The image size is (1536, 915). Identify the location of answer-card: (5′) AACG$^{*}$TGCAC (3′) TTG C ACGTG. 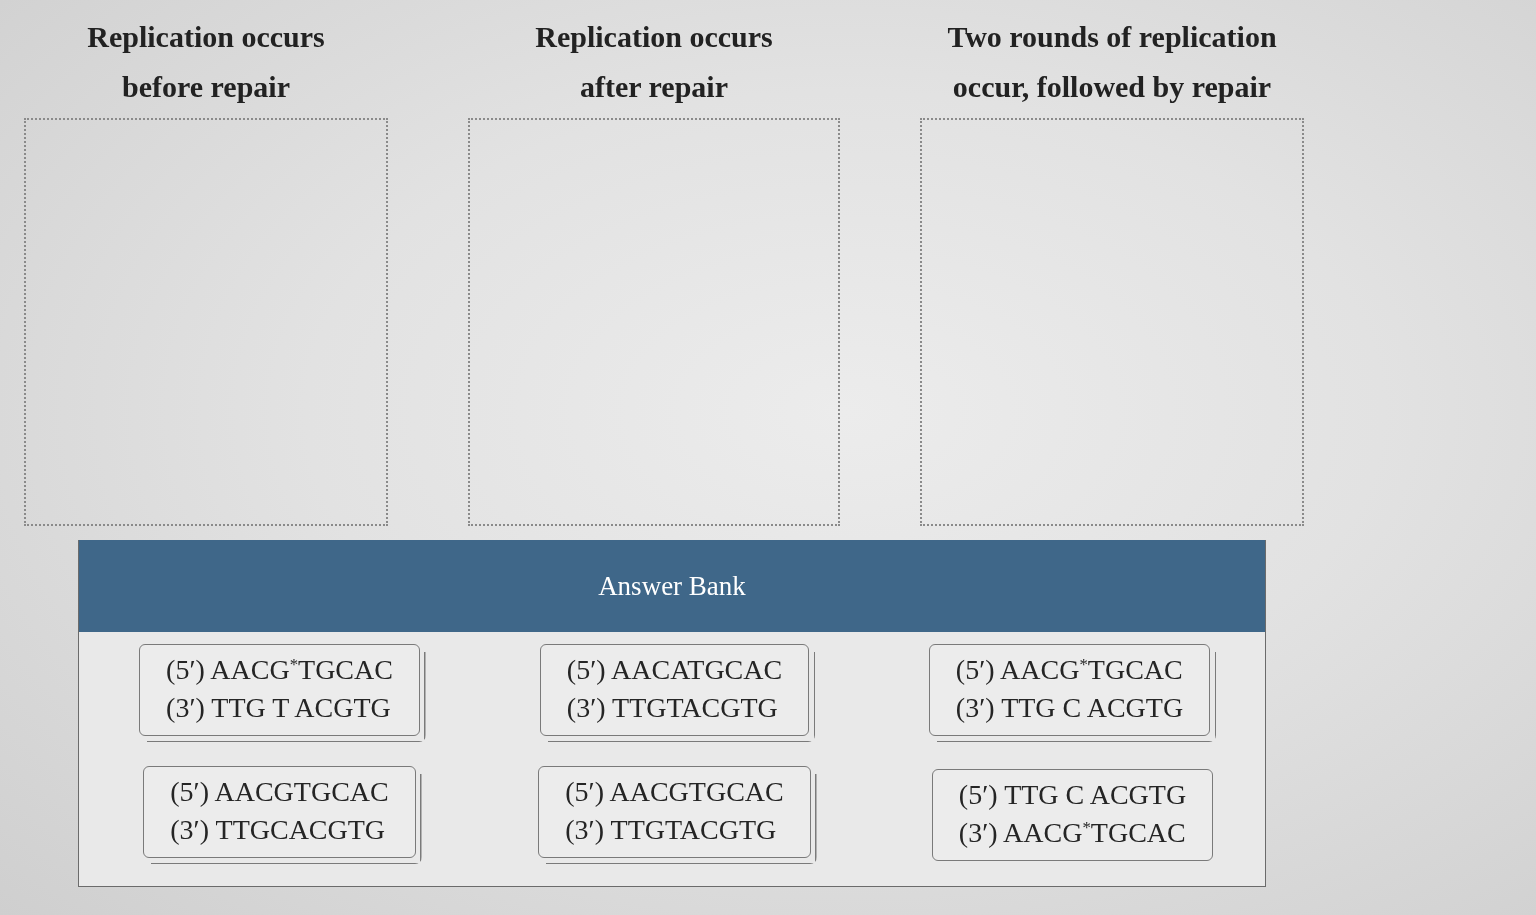
(1072, 693).